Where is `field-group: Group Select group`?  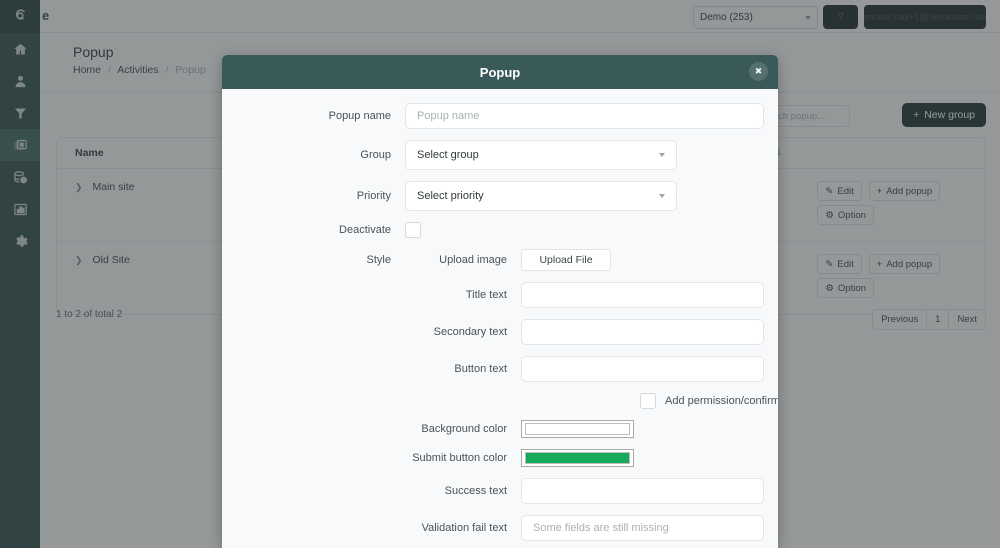 field-group: Group Select group is located at coordinates (500, 155).